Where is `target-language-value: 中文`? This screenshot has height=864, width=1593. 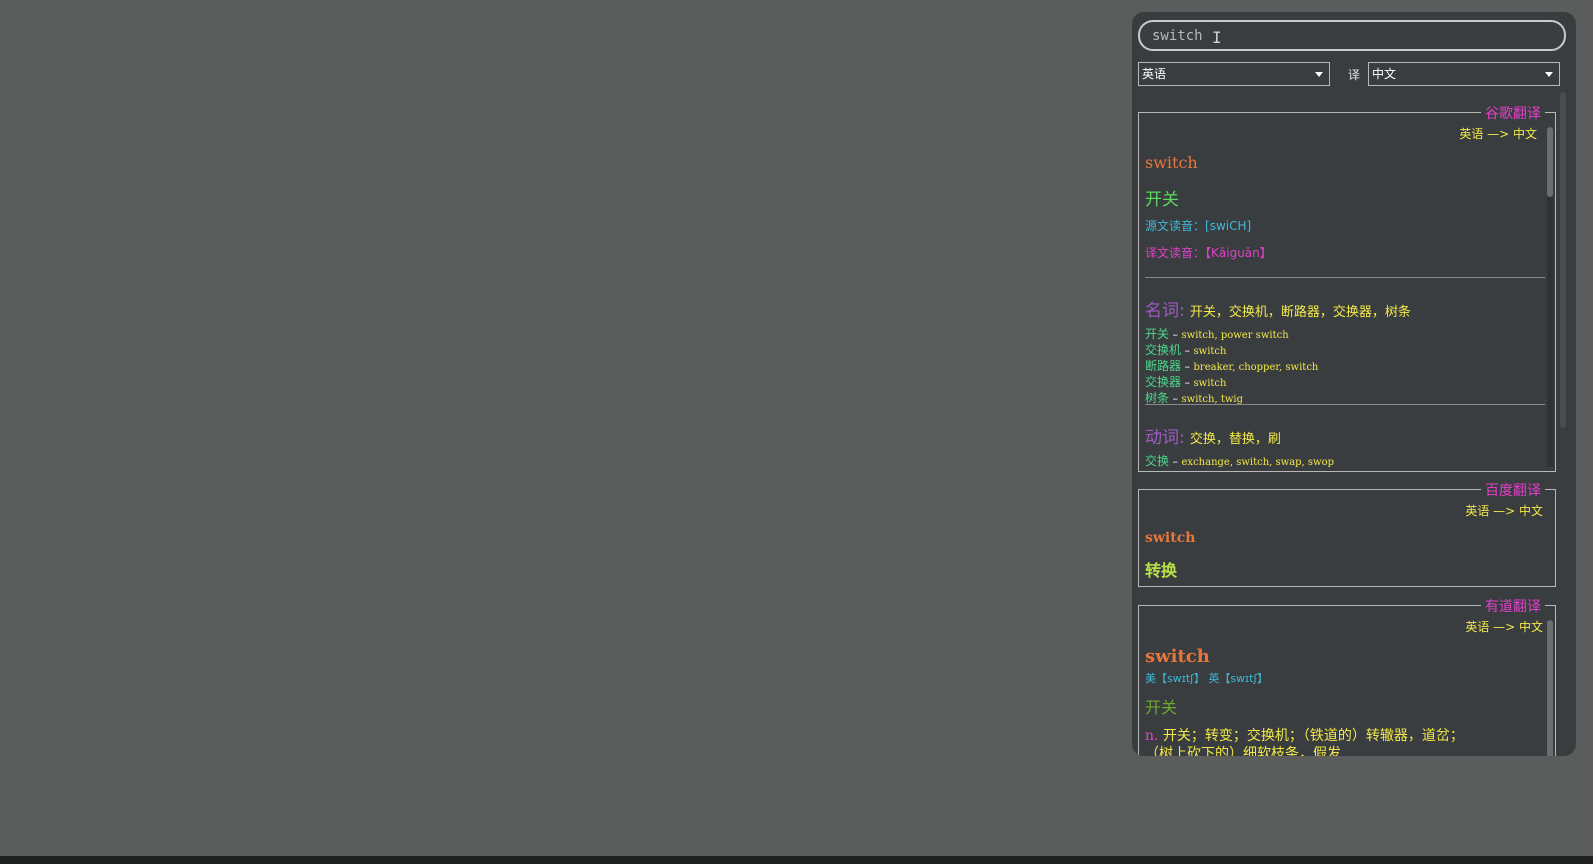 target-language-value: 中文 is located at coordinates (1384, 74).